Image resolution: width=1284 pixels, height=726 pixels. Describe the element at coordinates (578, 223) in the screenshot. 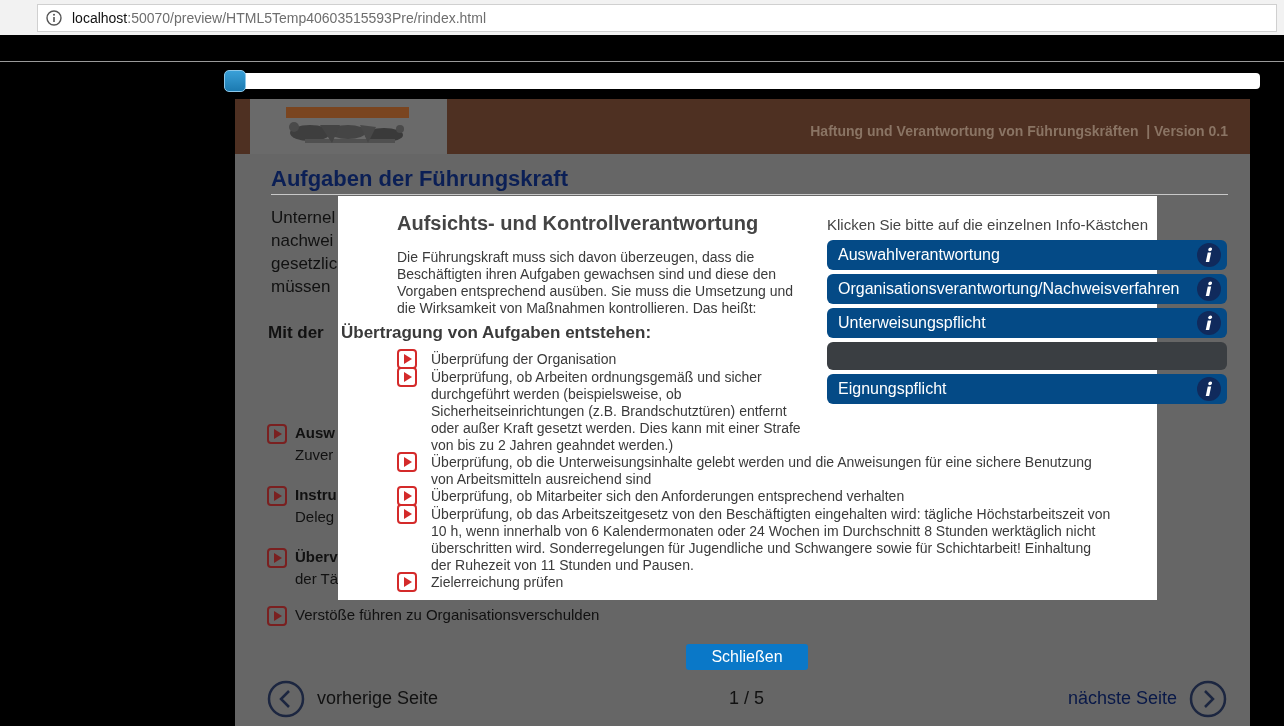

I see `dialog-title: Aufsichts- und Kontrollverantwortung` at that location.